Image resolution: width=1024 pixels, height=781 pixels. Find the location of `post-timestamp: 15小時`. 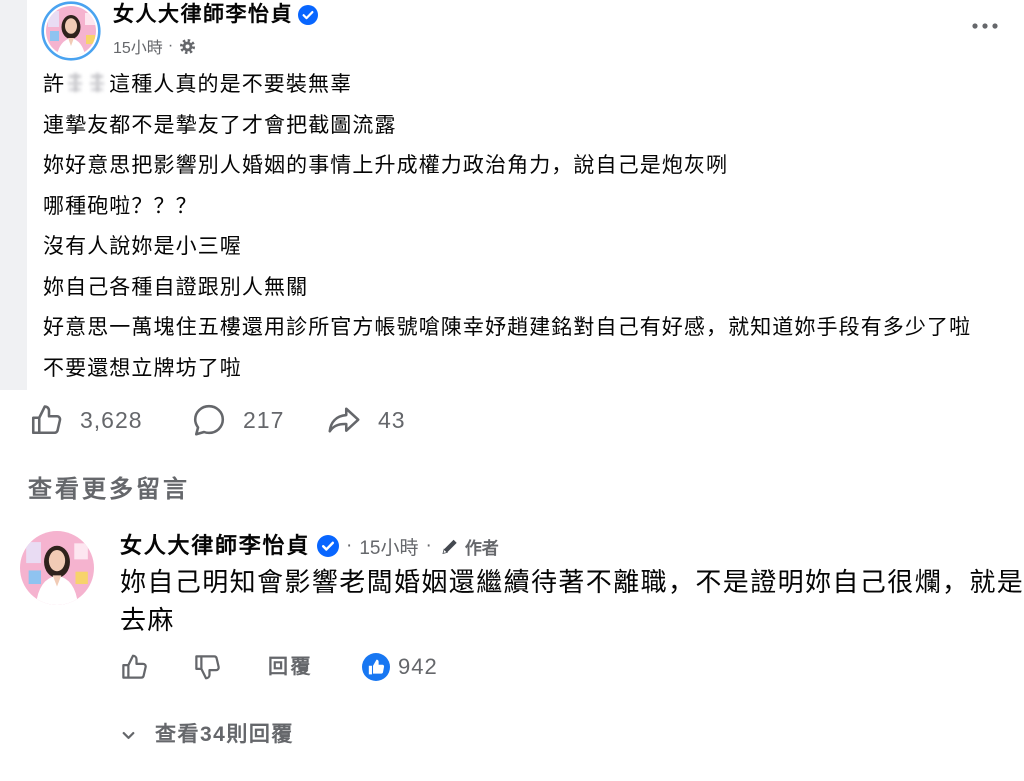

post-timestamp: 15小時 is located at coordinates (138, 46).